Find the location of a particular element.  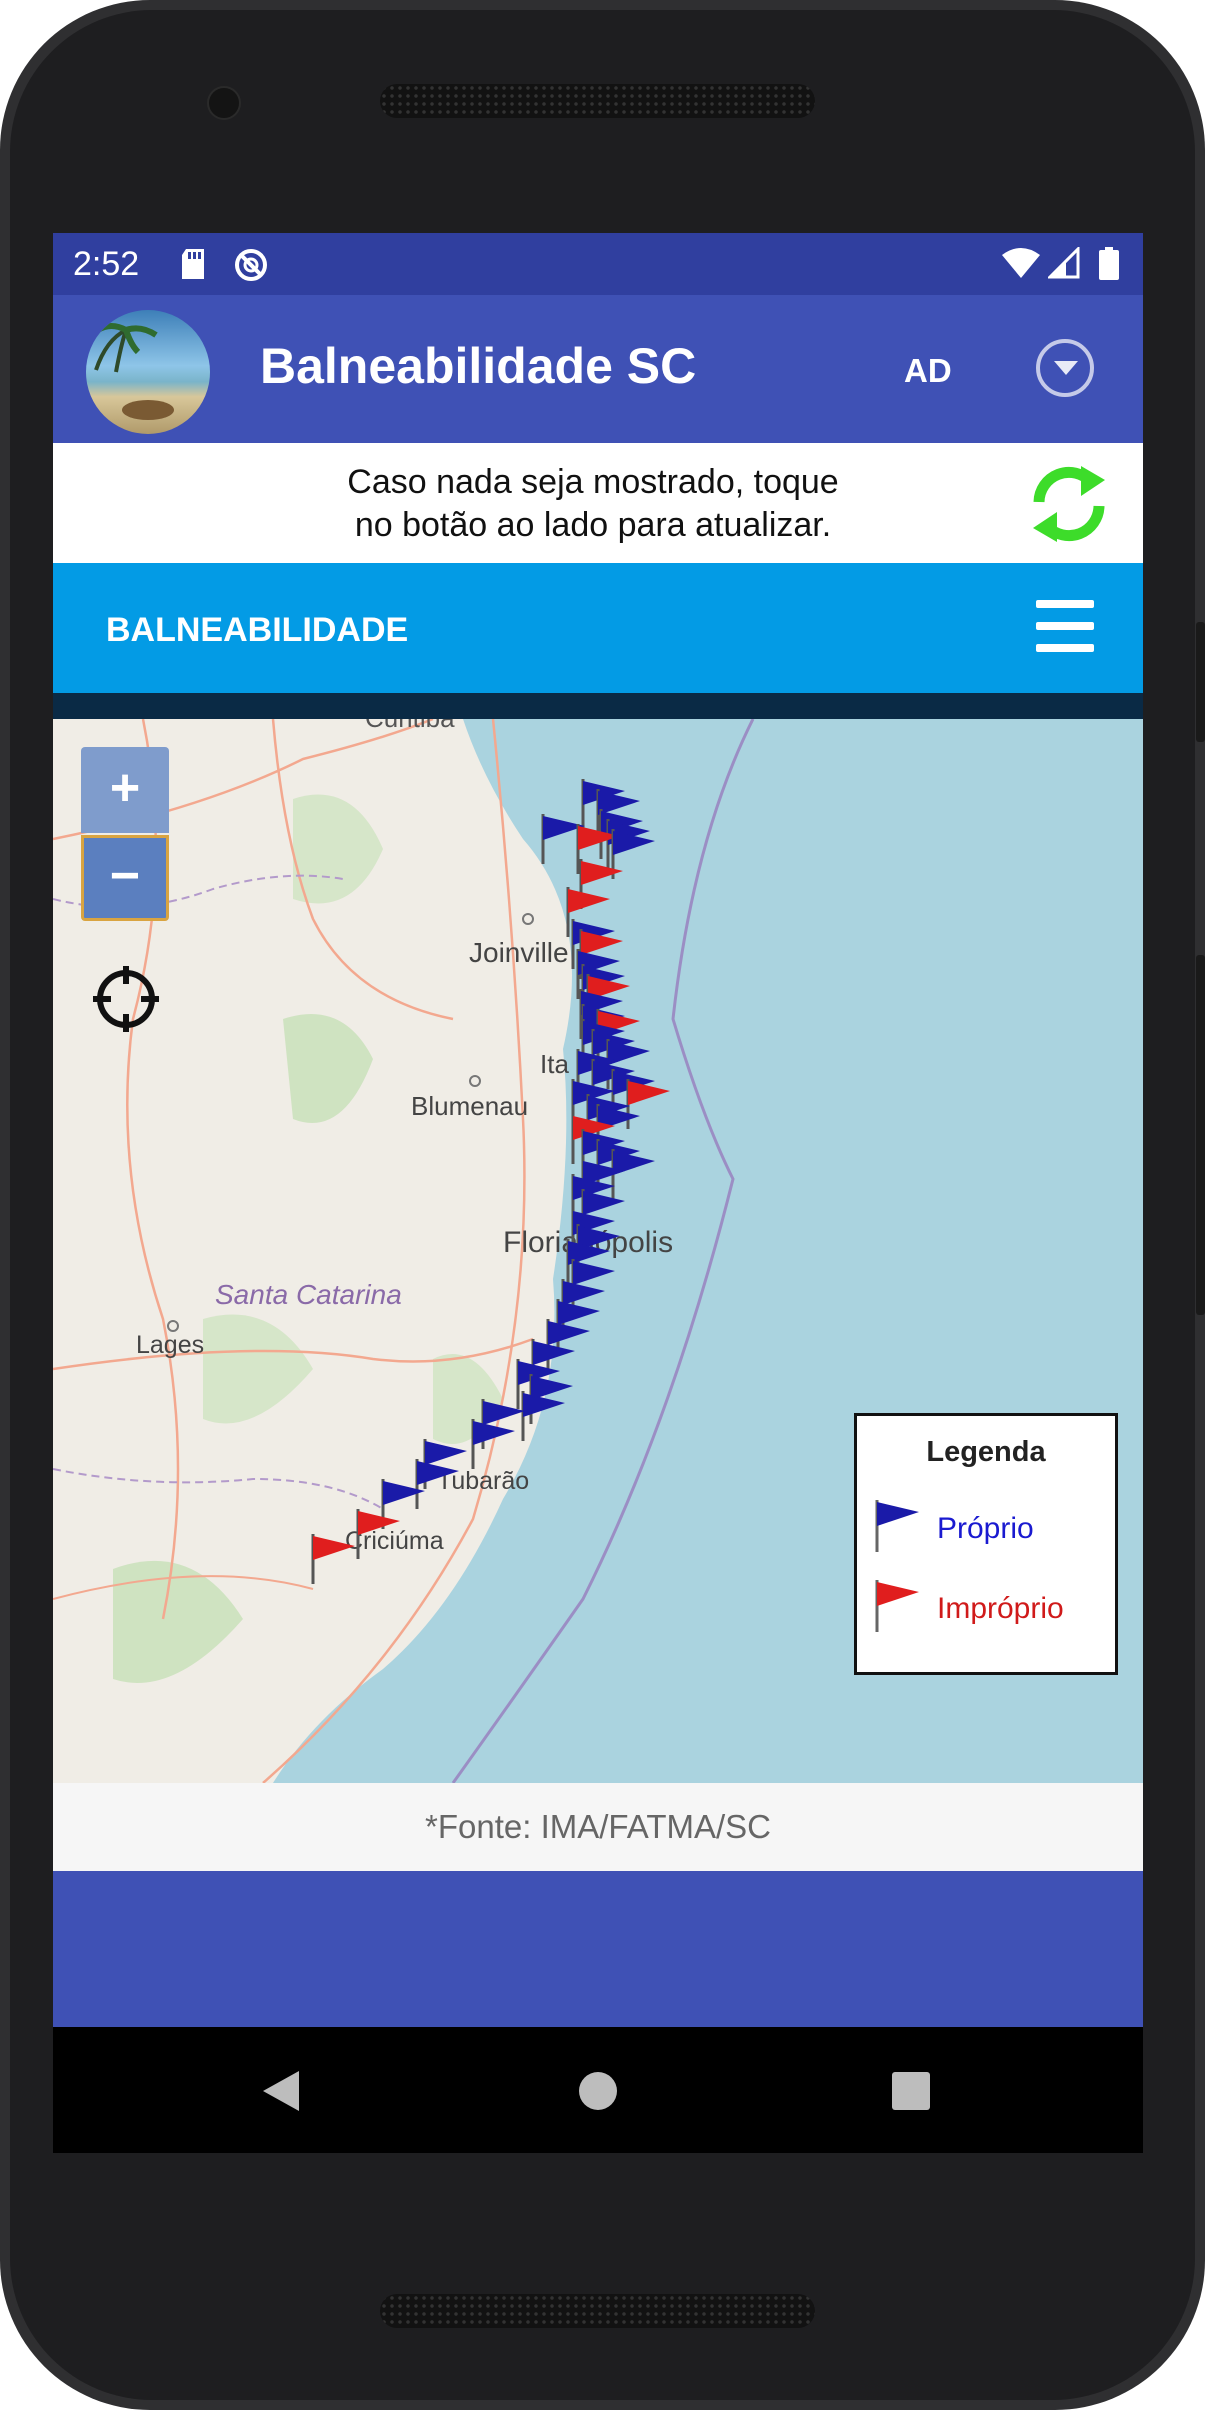

sd-card-icon is located at coordinates (193, 264).